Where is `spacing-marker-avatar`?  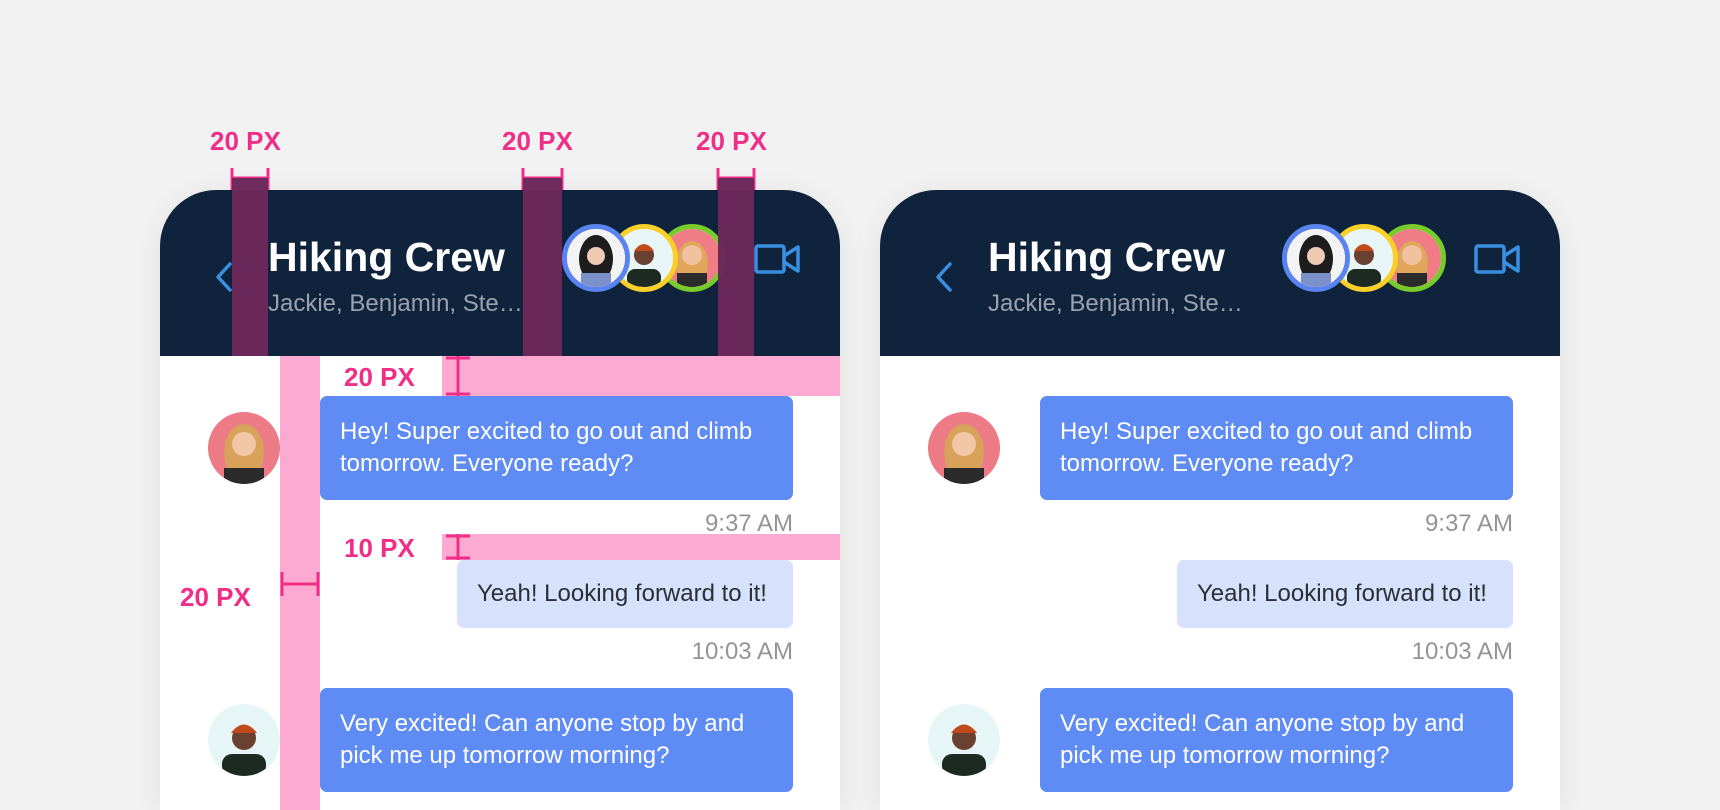 spacing-marker-avatar is located at coordinates (300, 584).